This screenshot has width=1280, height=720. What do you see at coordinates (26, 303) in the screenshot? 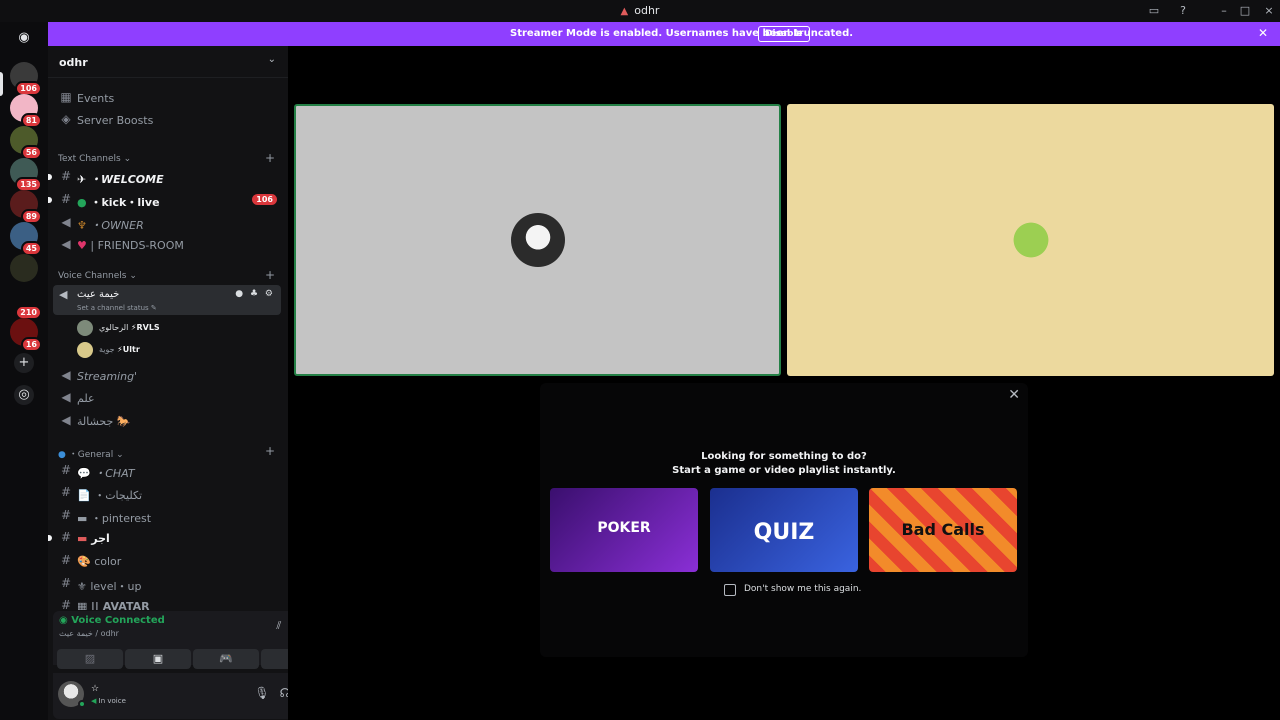
I see `server-icon-8: 210` at bounding box center [26, 303].